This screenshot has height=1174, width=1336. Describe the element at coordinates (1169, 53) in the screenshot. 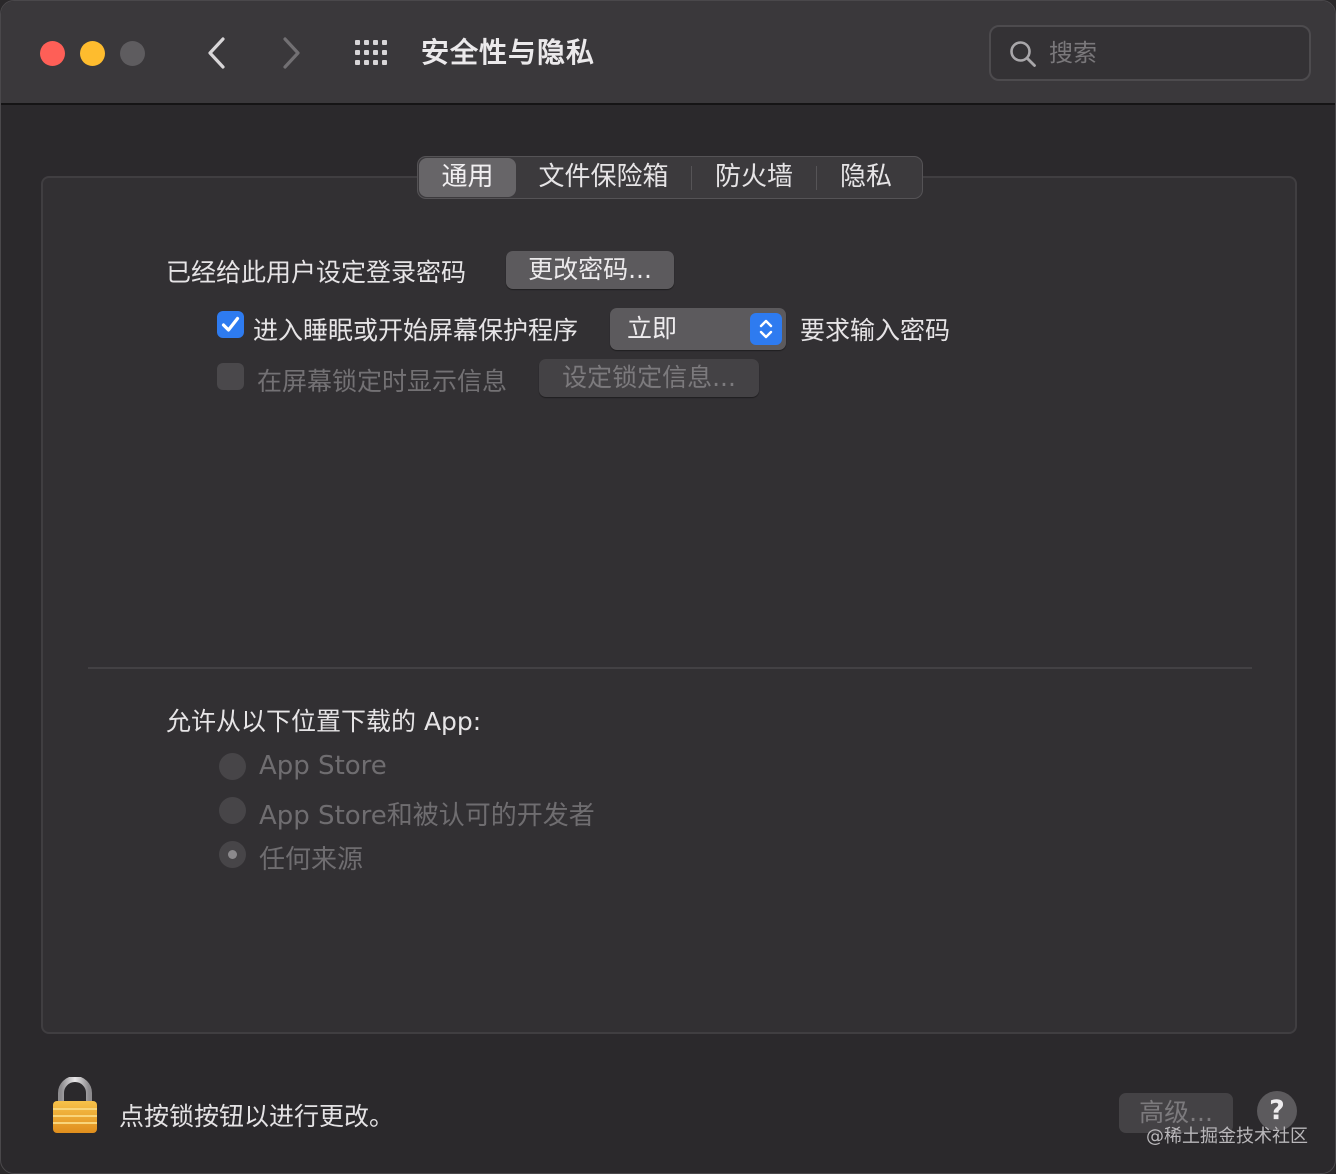

I see `search-input` at that location.